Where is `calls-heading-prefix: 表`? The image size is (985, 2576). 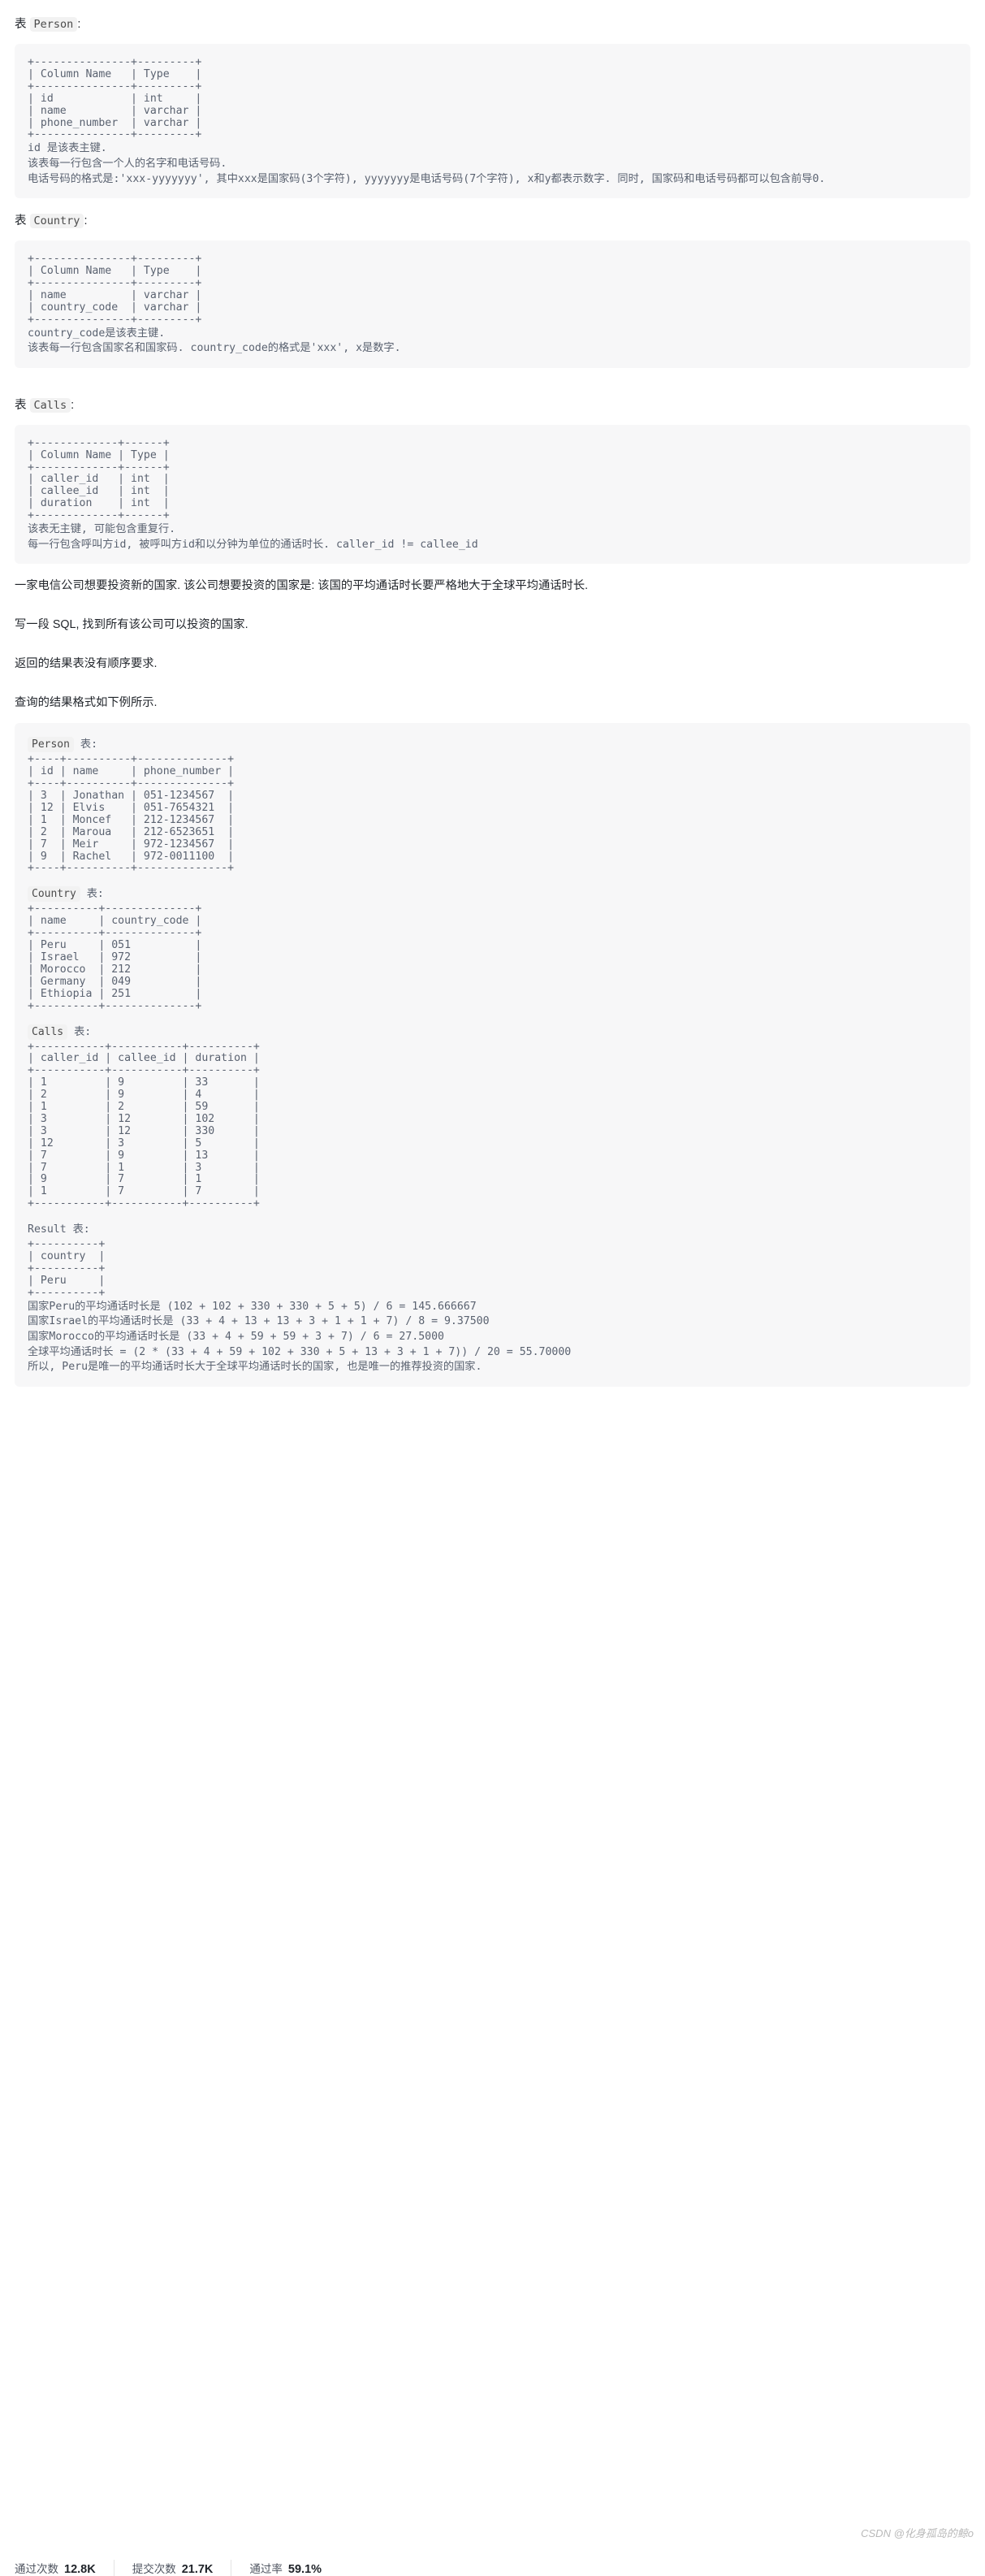
calls-heading-prefix: 表 is located at coordinates (21, 405).